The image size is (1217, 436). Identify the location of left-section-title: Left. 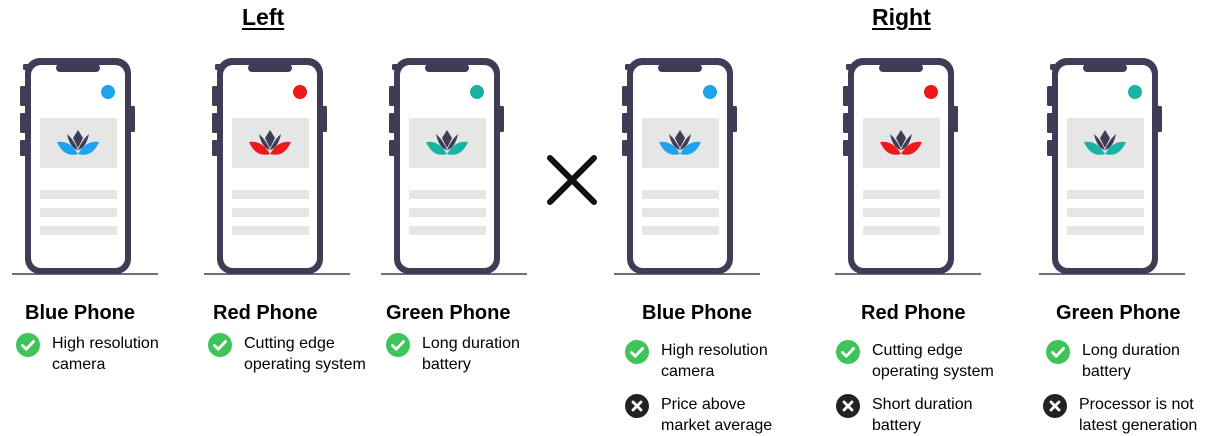
(263, 17).